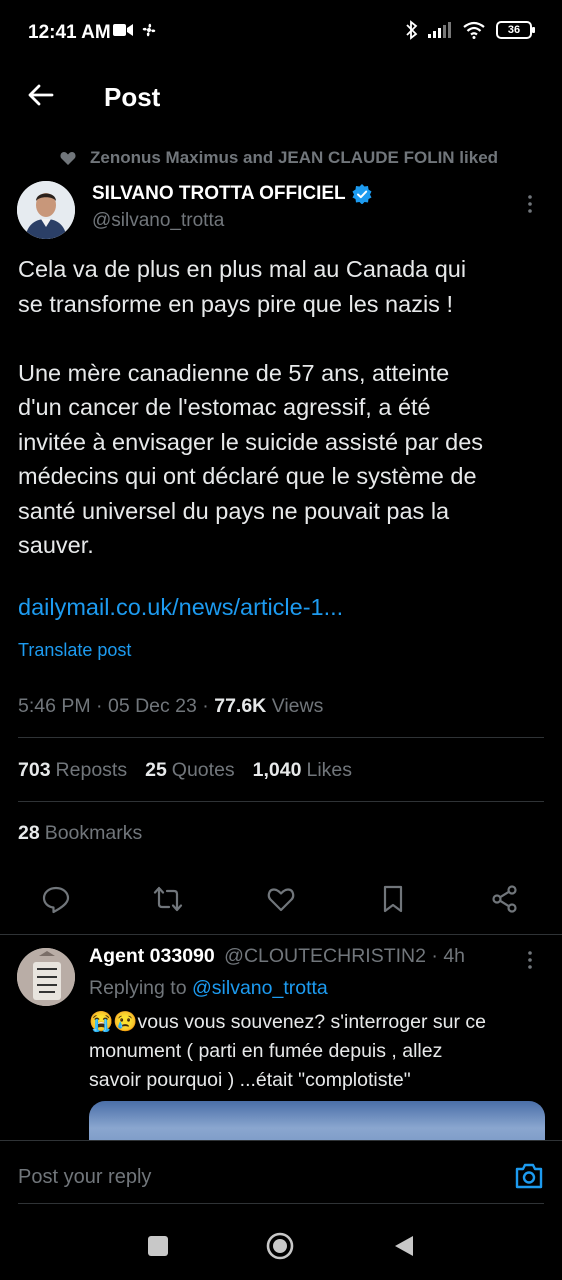 This screenshot has width=562, height=1280. What do you see at coordinates (474, 30) in the screenshot?
I see `wifi-icon` at bounding box center [474, 30].